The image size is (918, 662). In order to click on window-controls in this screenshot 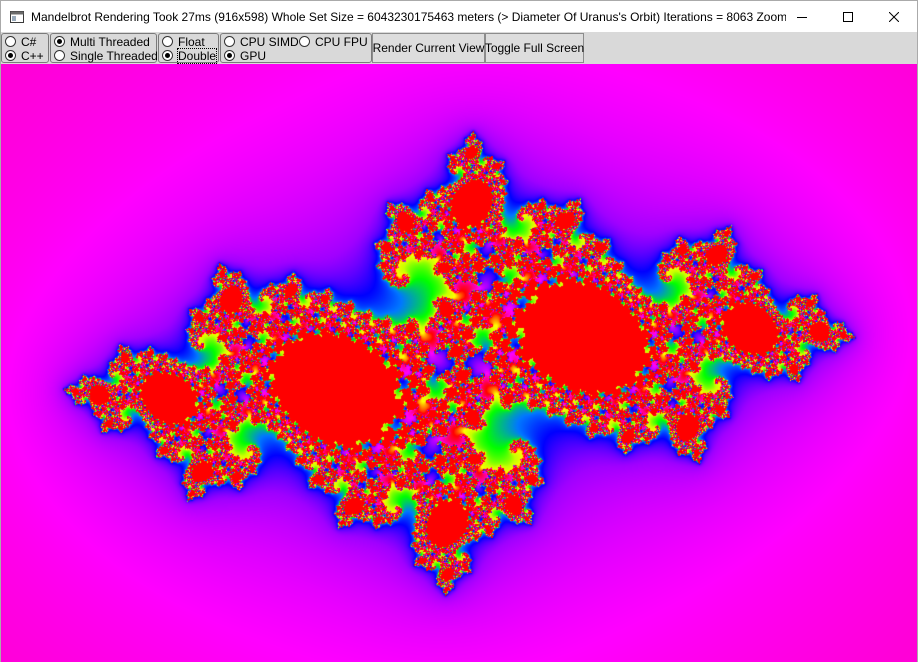, I will do `click(848, 16)`.